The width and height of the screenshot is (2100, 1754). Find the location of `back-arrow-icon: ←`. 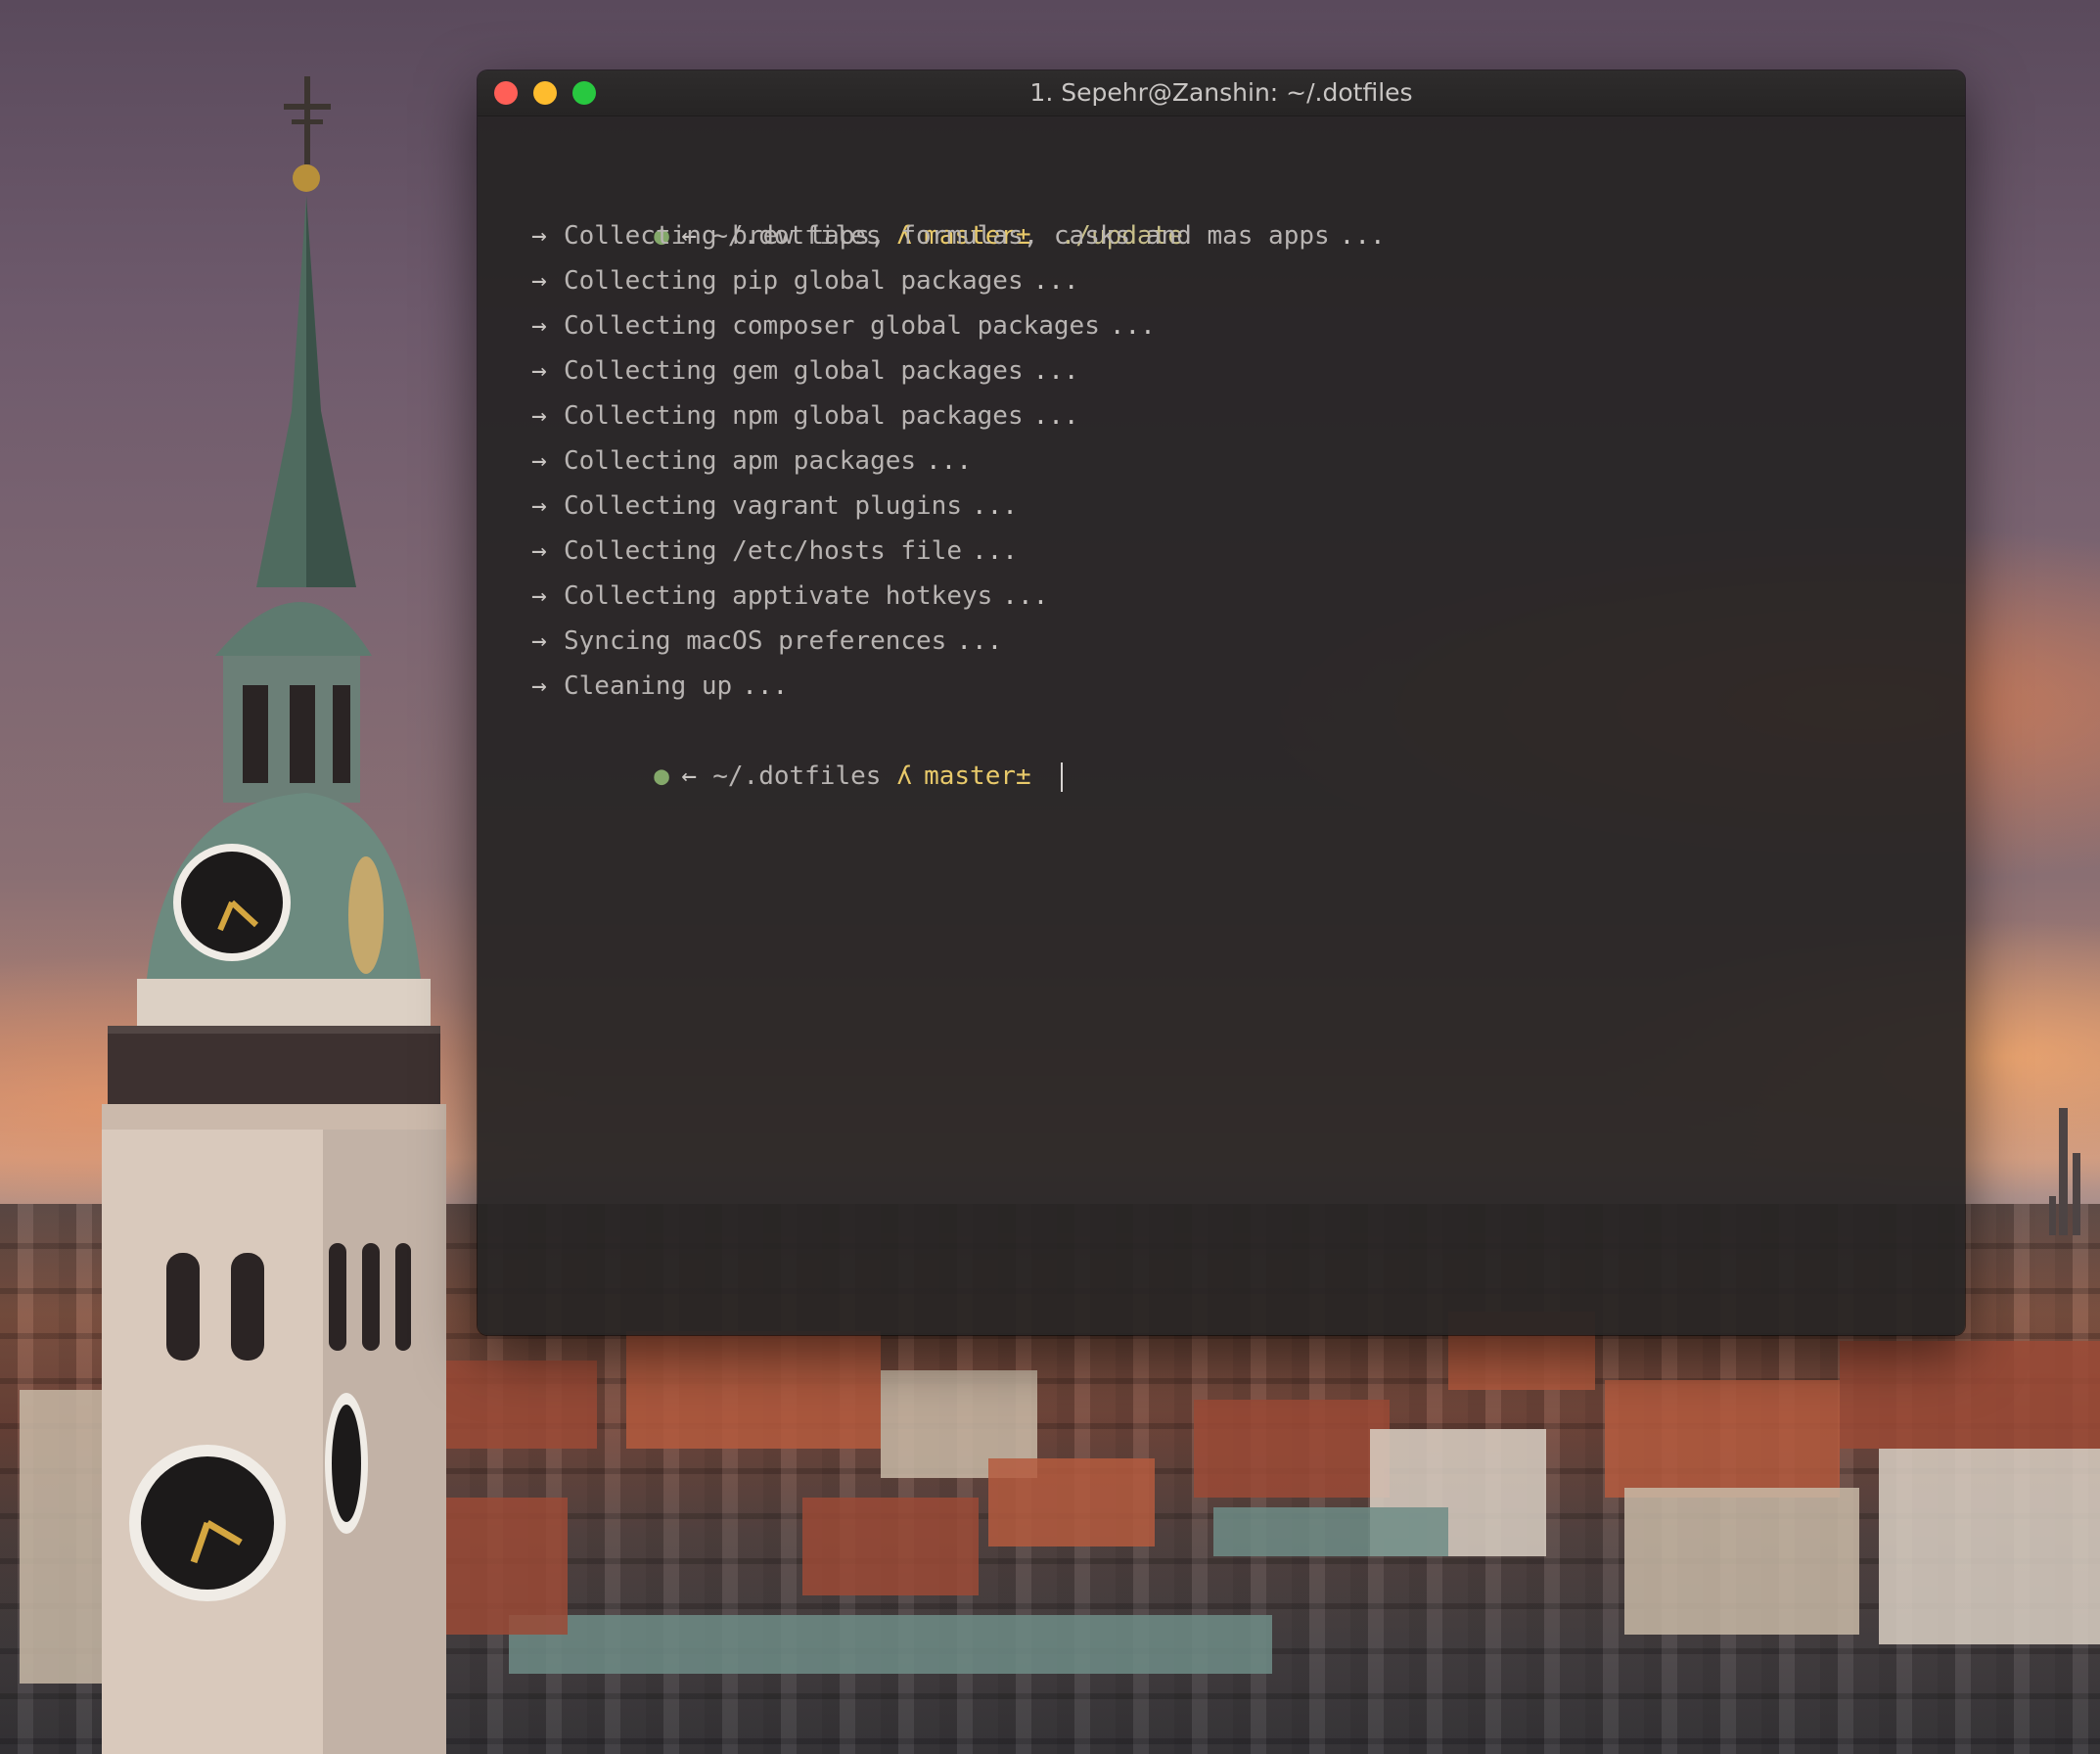

back-arrow-icon: ← is located at coordinates (689, 776).